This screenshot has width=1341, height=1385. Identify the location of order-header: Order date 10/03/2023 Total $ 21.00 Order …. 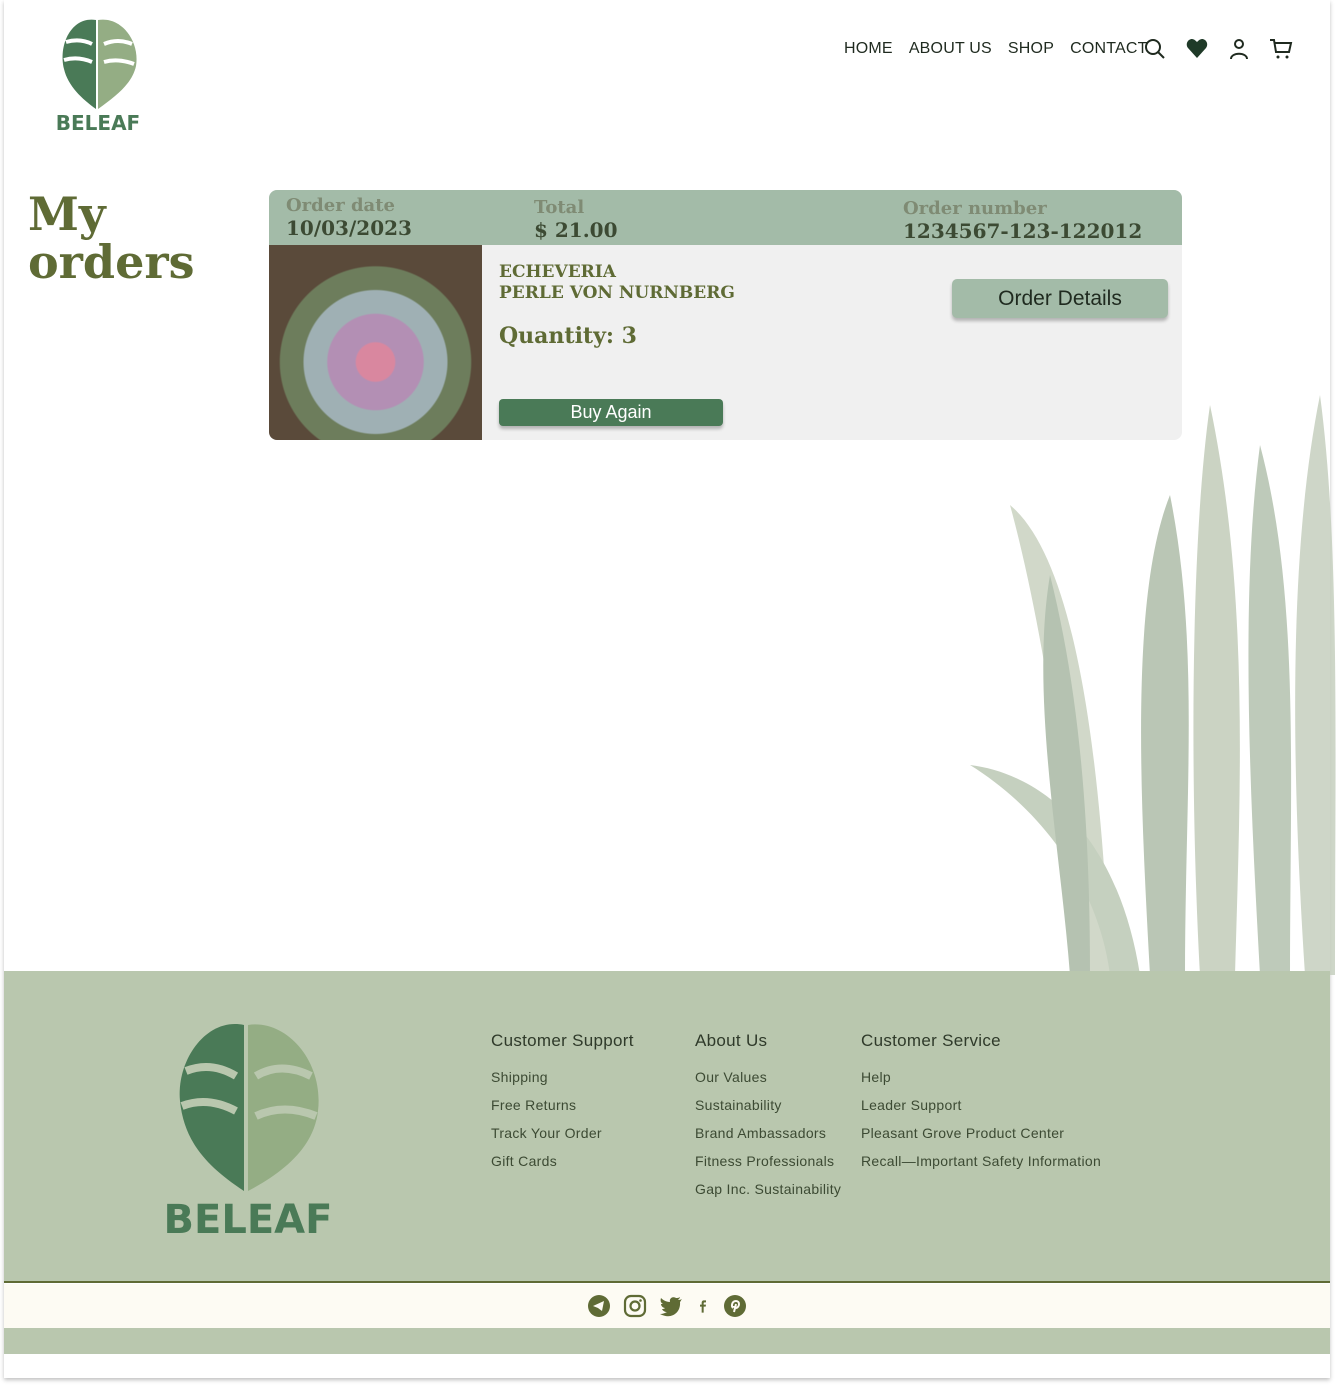
(725, 217).